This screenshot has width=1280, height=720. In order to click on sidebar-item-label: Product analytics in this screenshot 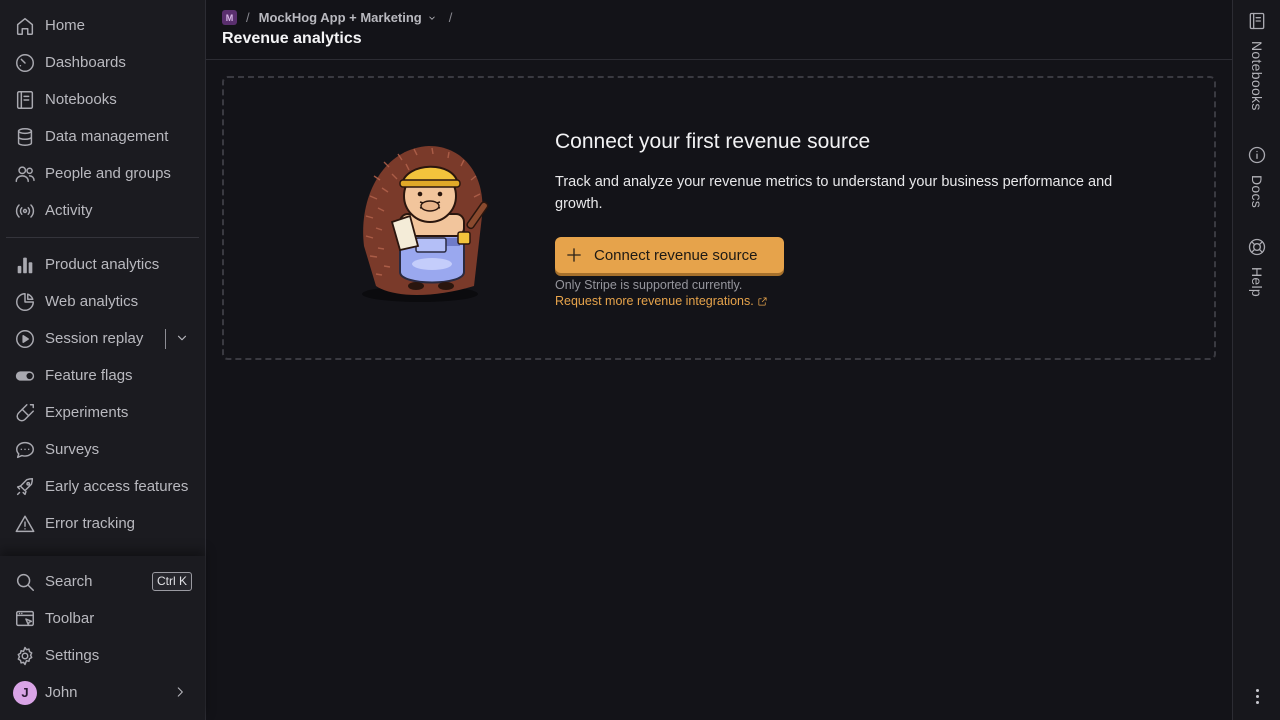, I will do `click(102, 264)`.